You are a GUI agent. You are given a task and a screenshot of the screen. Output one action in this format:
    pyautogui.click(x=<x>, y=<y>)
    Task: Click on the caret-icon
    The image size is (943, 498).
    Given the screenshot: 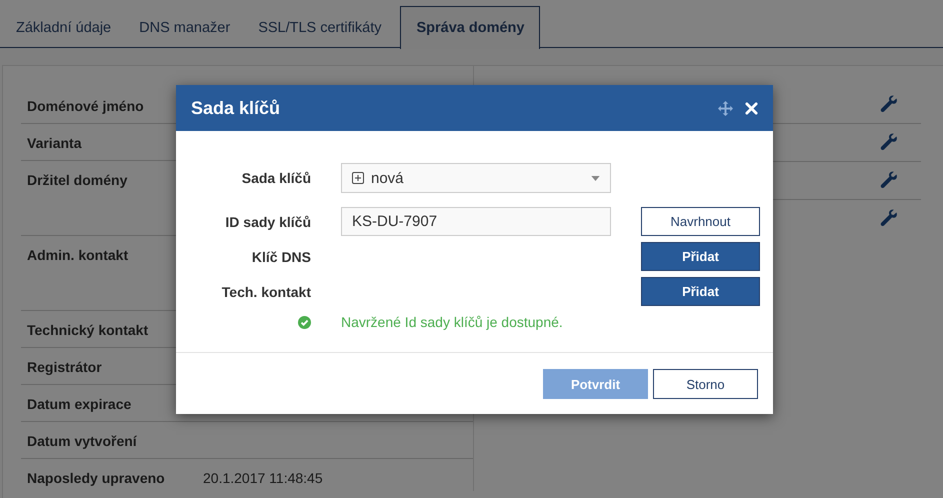 What is the action you would take?
    pyautogui.click(x=595, y=178)
    